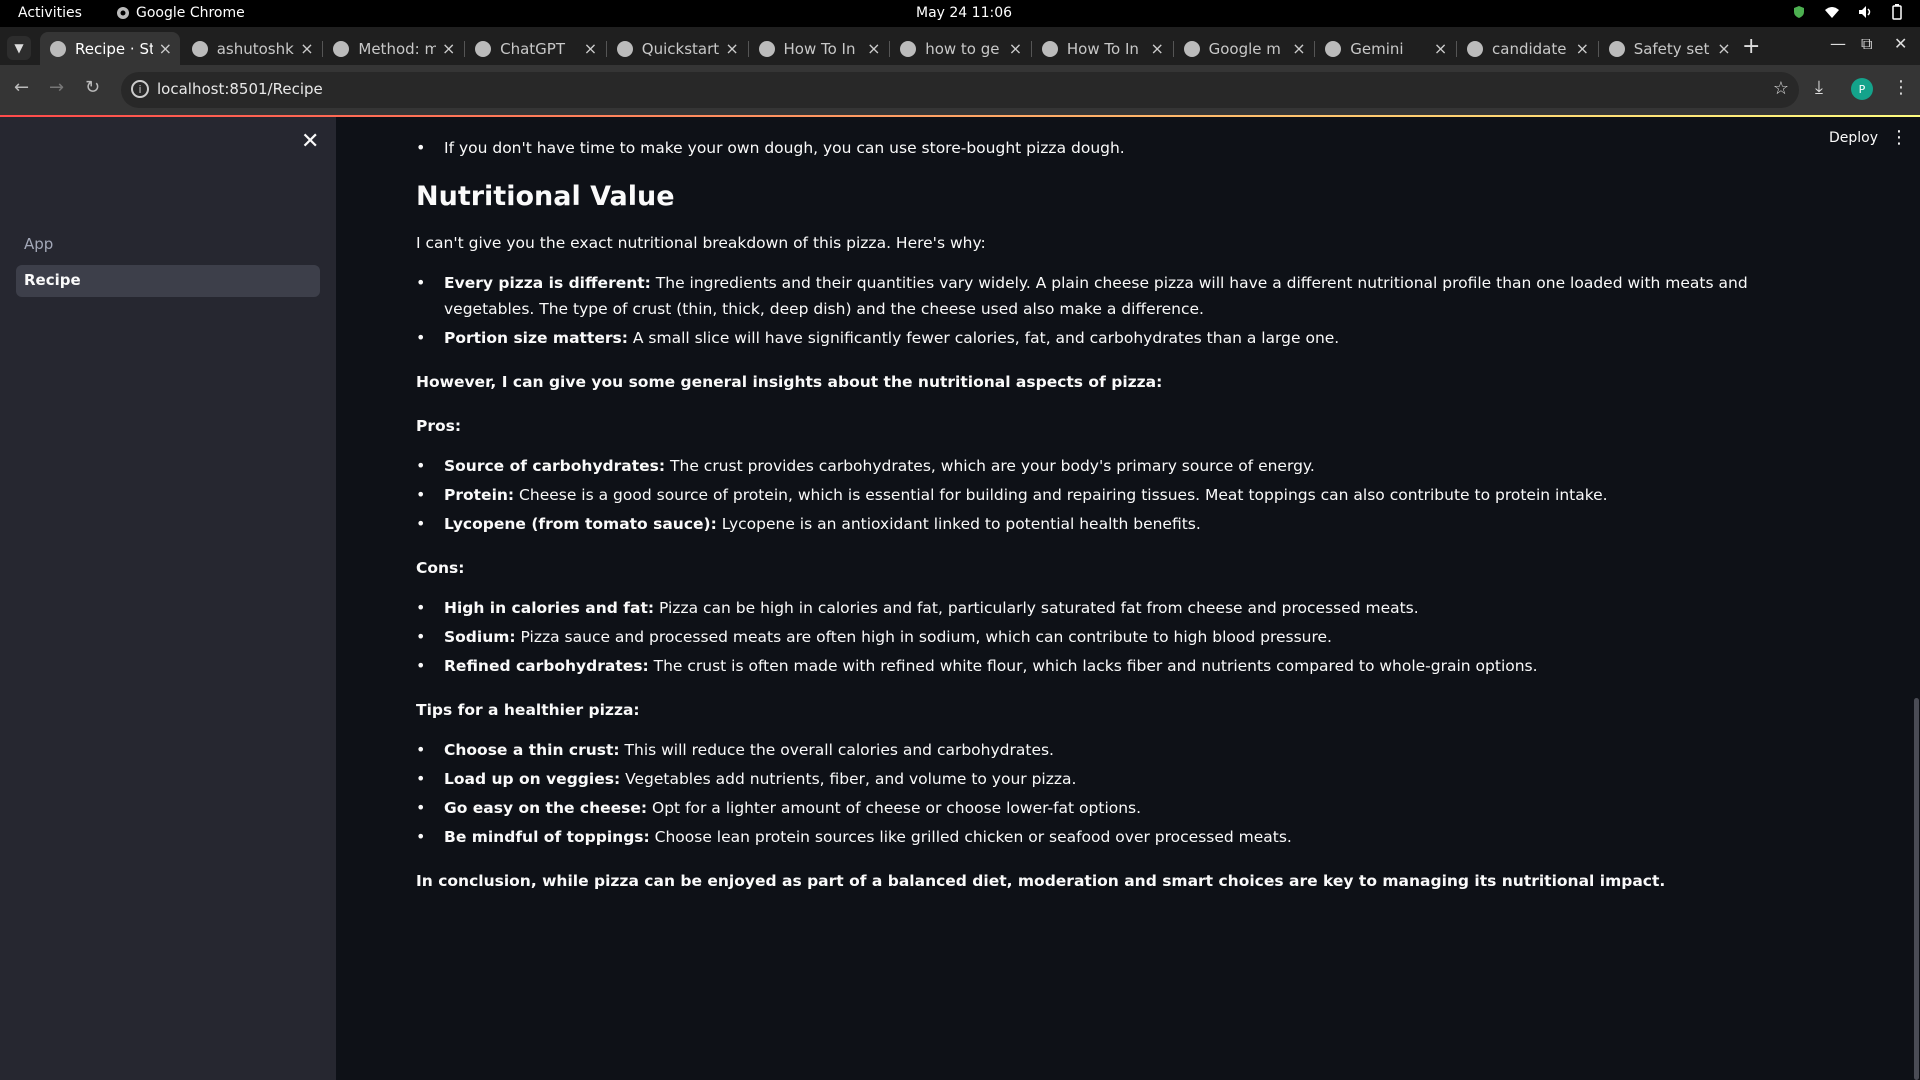 The width and height of the screenshot is (1920, 1080). Describe the element at coordinates (19, 48) in the screenshot. I see `tab-search-button: ▼` at that location.